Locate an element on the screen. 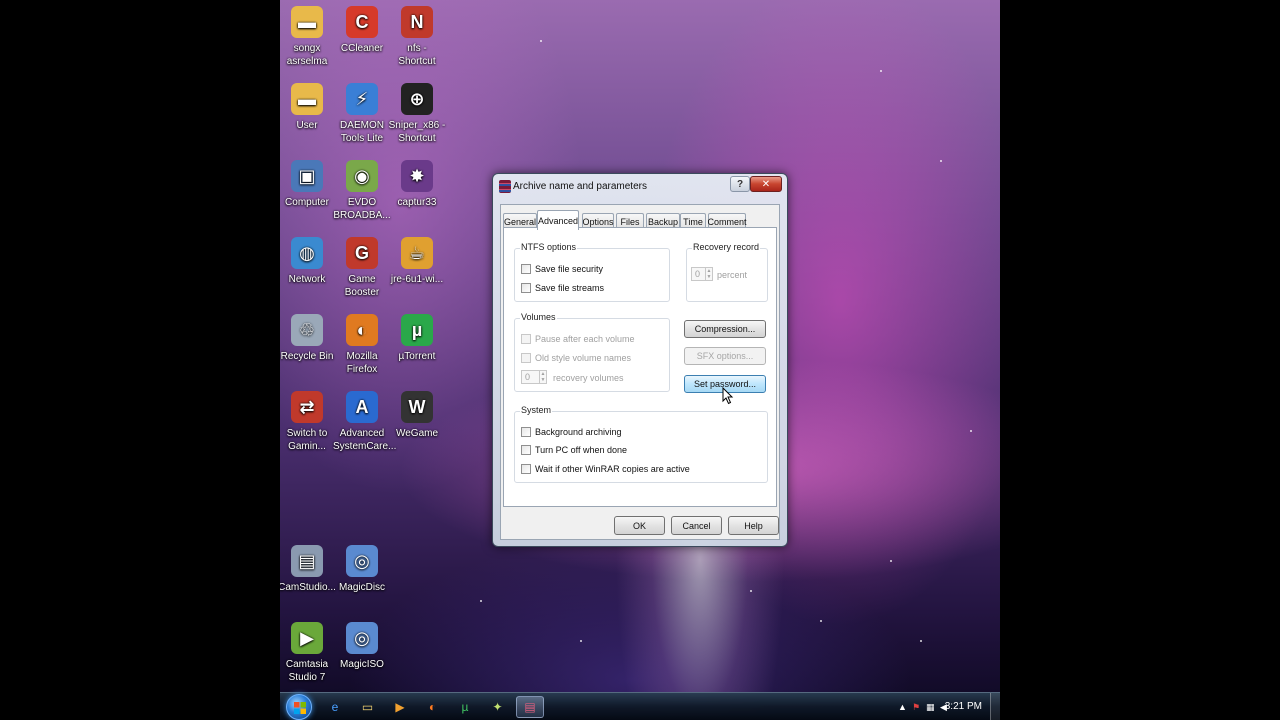  desktop-icon-user: ▬ User is located at coordinates (308, 107).